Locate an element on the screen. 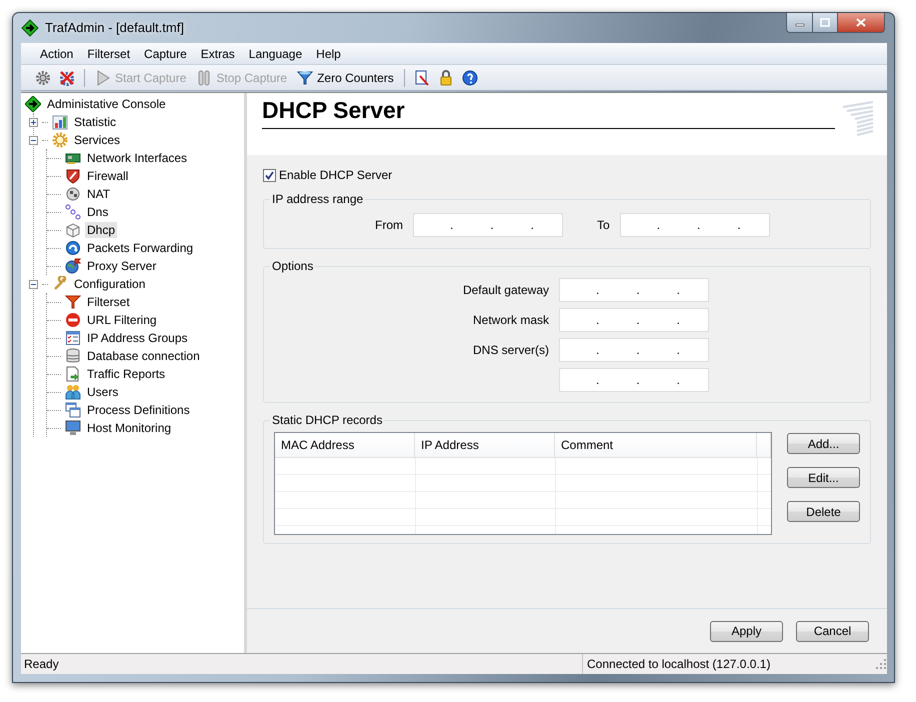  cube-icon is located at coordinates (73, 230).